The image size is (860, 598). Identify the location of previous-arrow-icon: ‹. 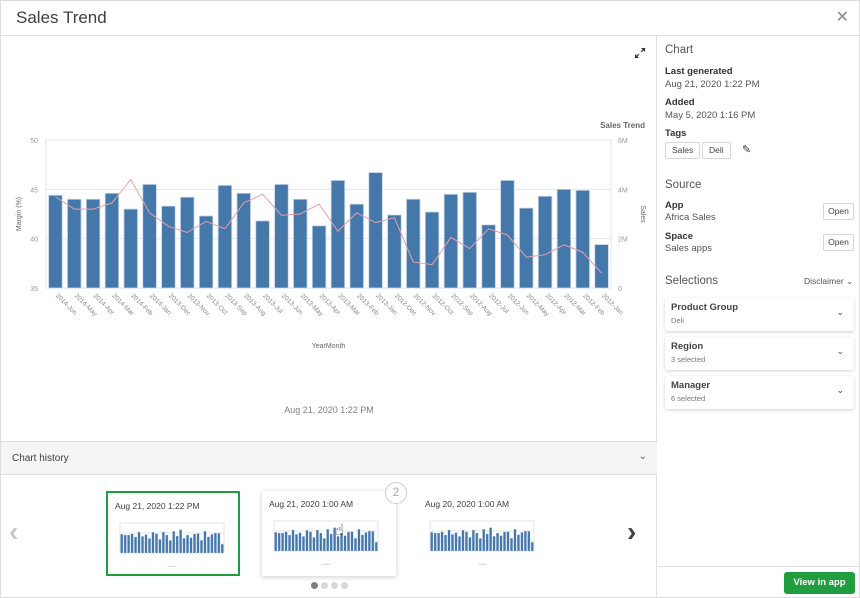
(13, 532).